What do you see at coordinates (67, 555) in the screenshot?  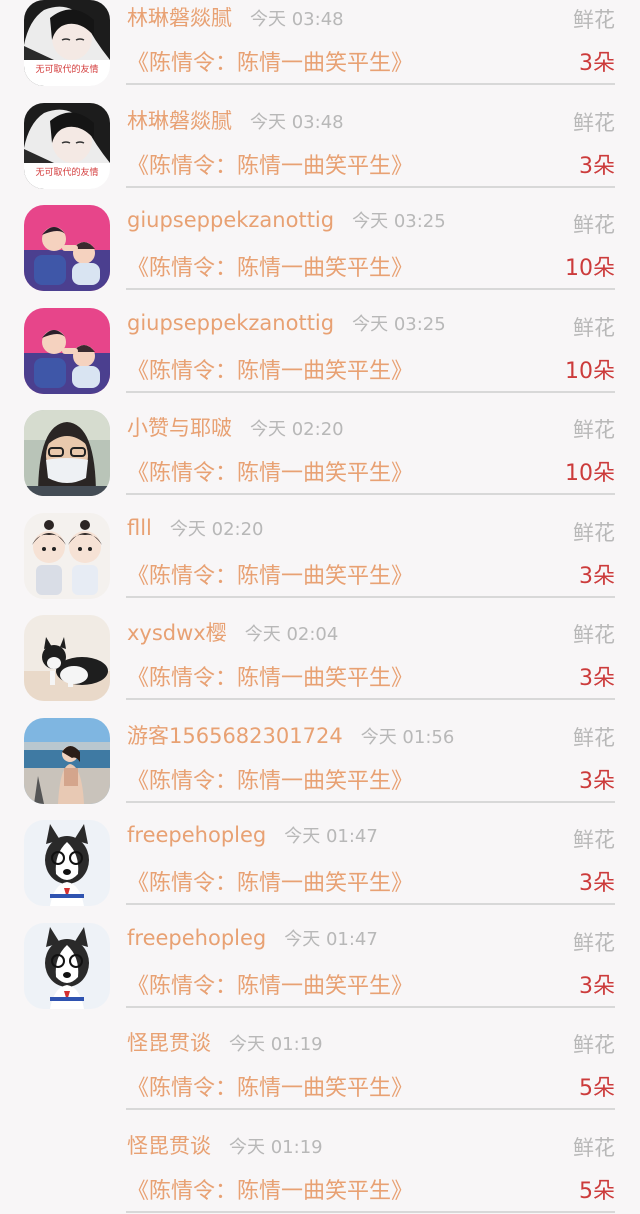 I see `chibi-pair-avatar` at bounding box center [67, 555].